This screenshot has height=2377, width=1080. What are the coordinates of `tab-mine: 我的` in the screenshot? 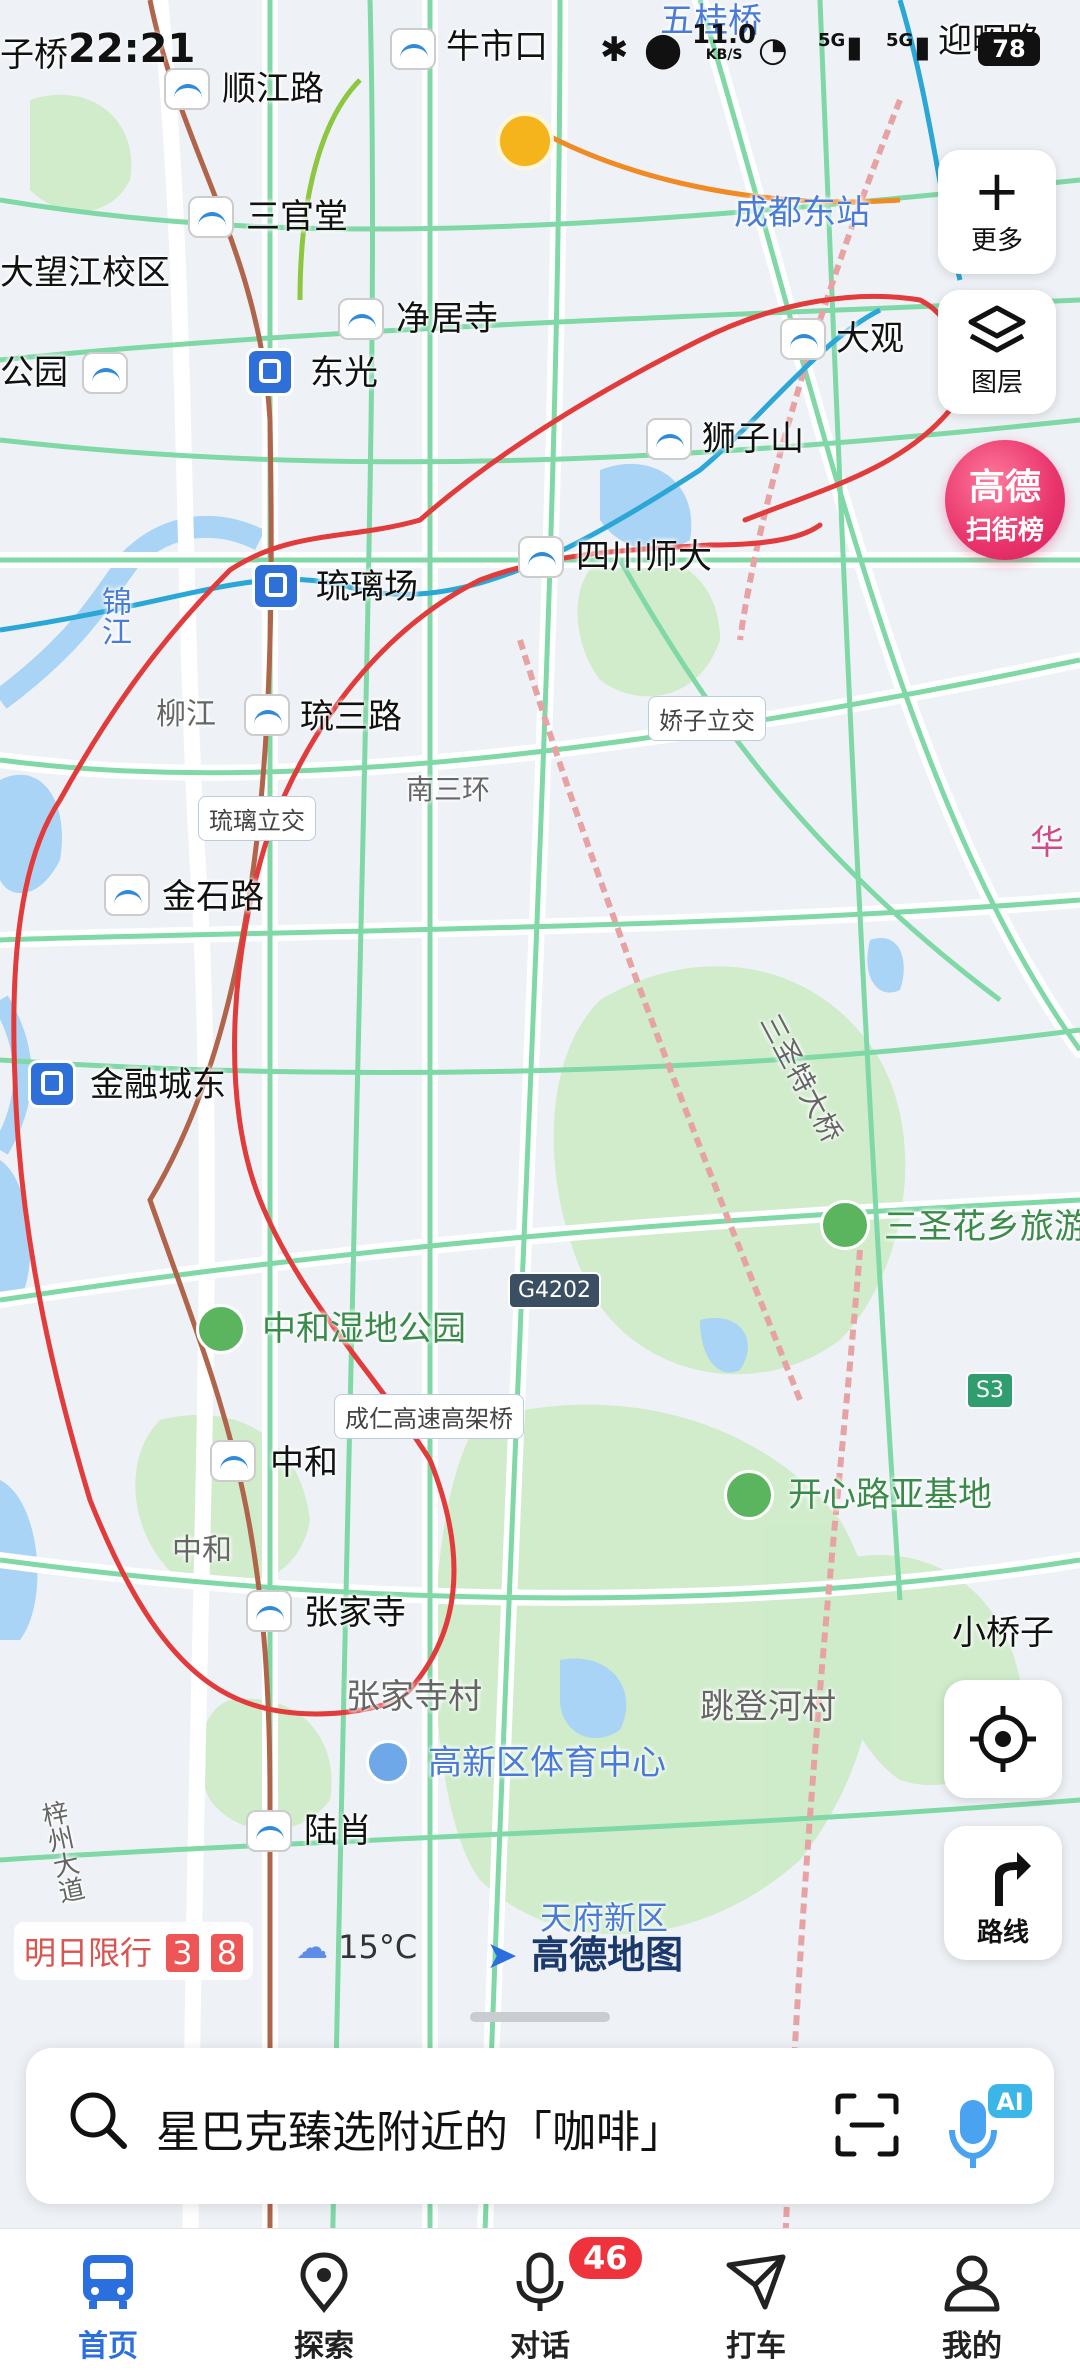 It's located at (972, 2303).